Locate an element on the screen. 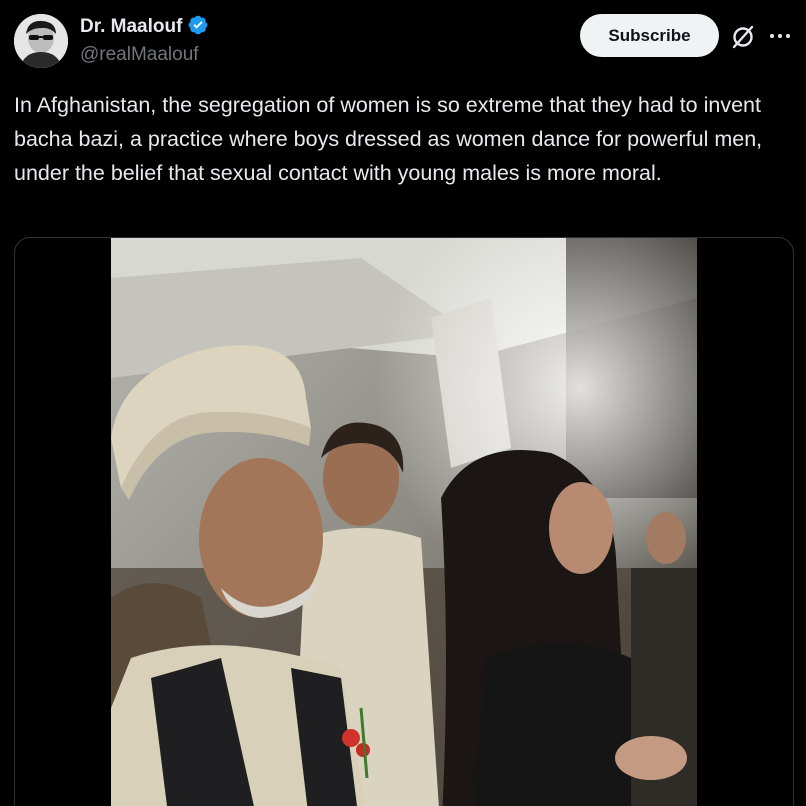 This screenshot has width=806, height=806. verified-badge-icon is located at coordinates (198, 27).